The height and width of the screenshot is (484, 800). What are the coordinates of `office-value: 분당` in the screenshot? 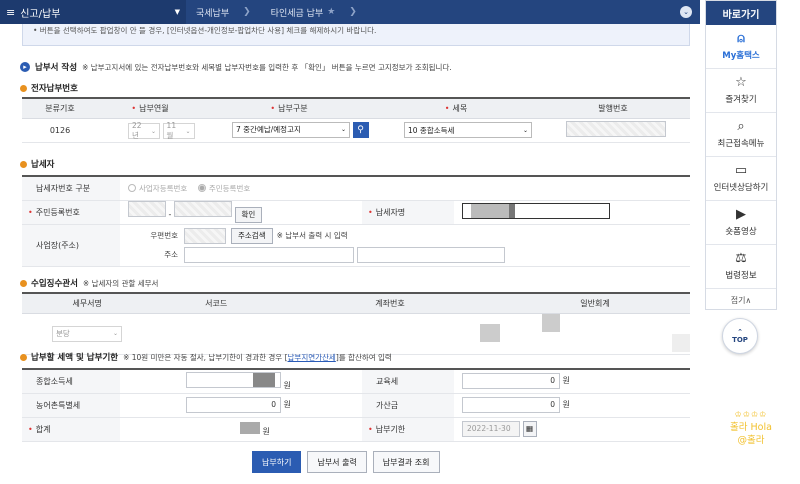 It's located at (63, 333).